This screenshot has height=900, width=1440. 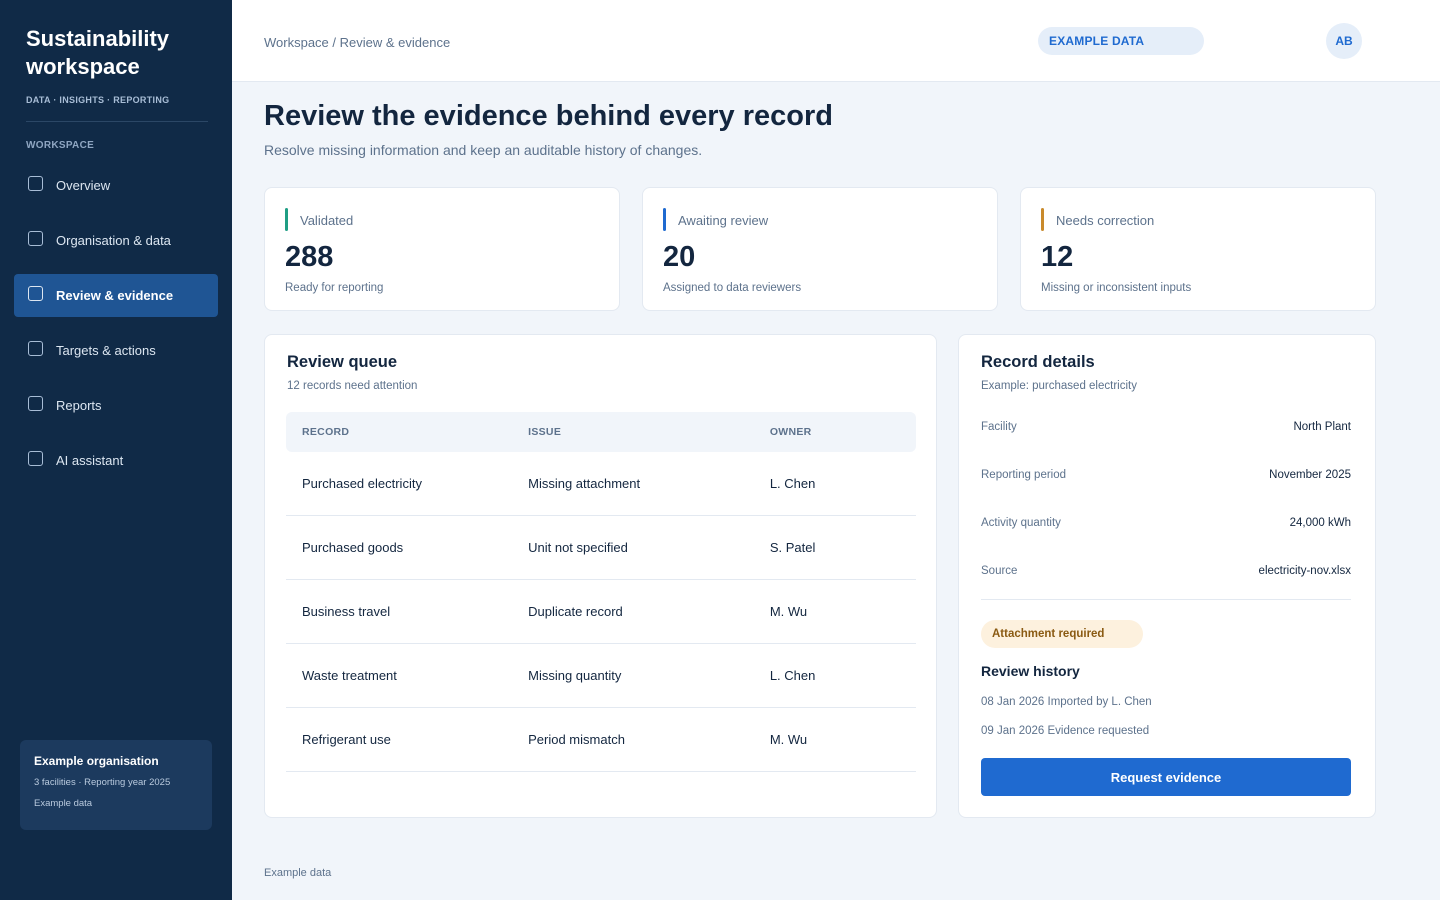 I want to click on record-details-title: Record details, so click(x=1038, y=362).